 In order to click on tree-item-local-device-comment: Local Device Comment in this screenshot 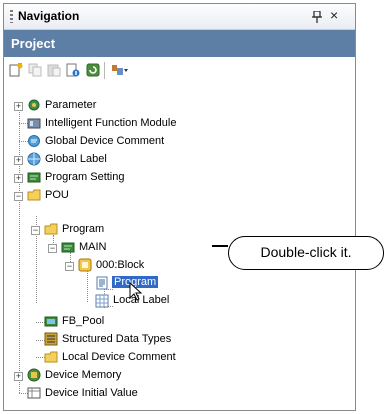, I will do `click(119, 357)`.